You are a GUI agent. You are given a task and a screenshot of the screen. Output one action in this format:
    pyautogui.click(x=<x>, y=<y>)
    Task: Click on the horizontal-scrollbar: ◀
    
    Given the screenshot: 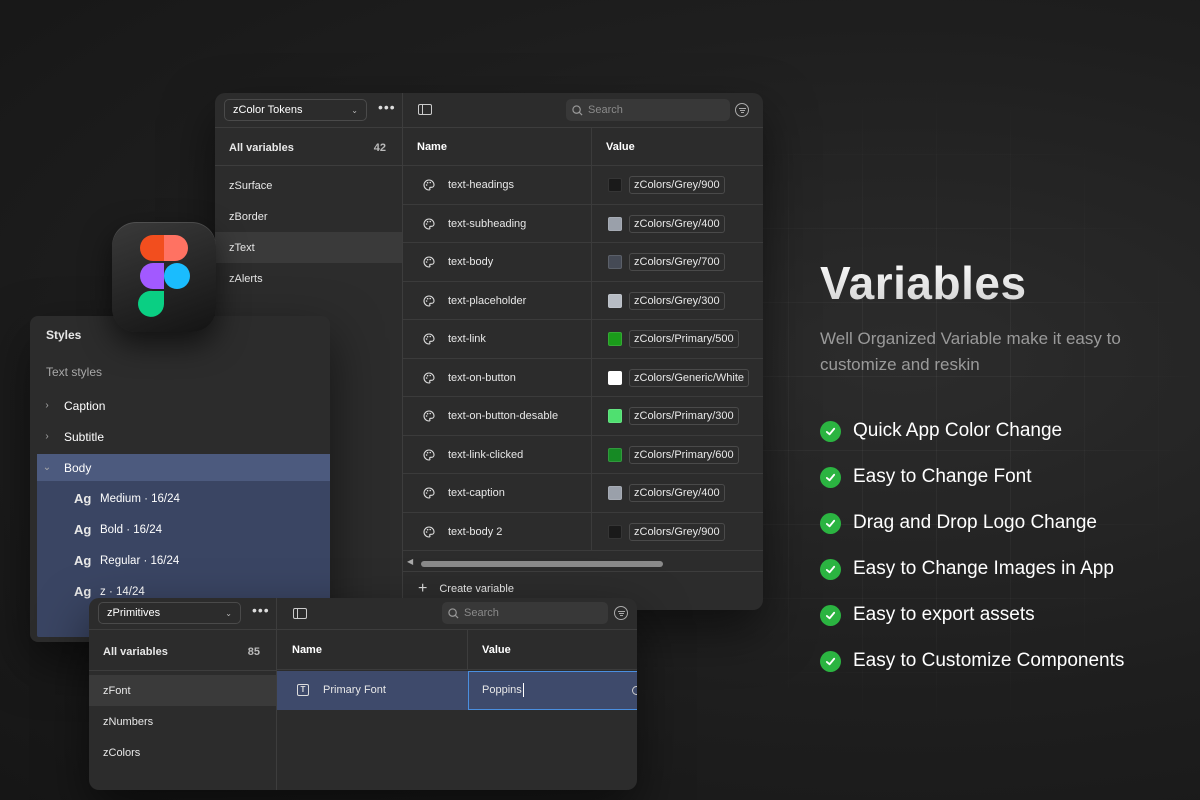 What is the action you would take?
    pyautogui.click(x=583, y=563)
    